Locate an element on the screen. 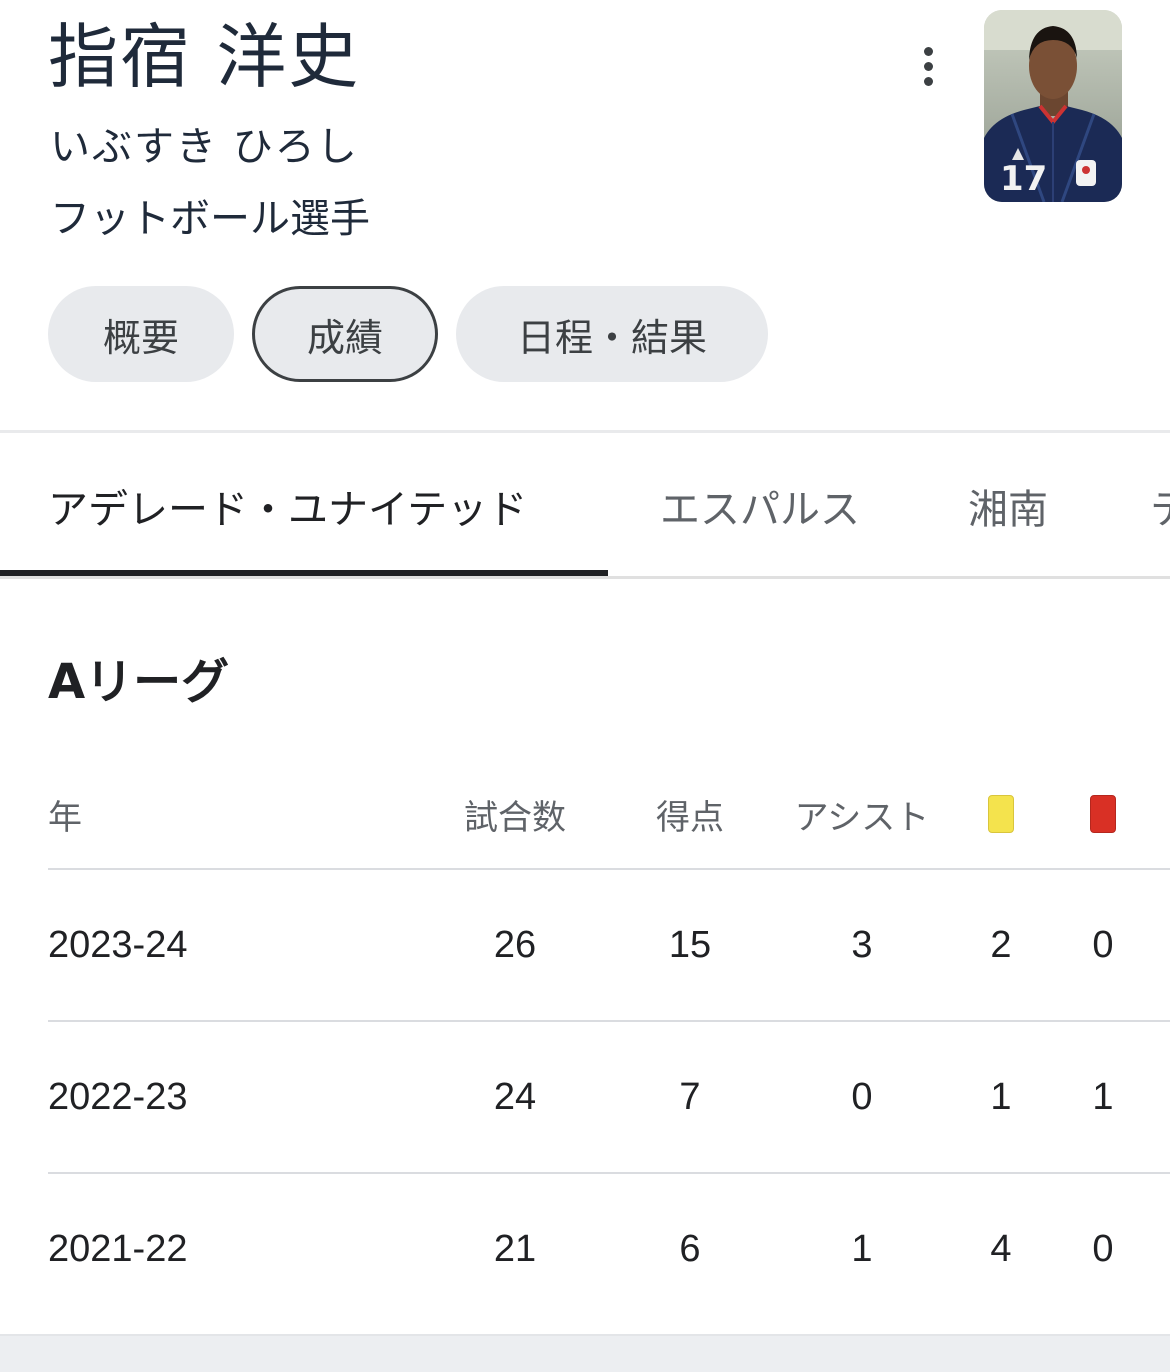 This screenshot has height=1372, width=1170. cell-yellow-cards: 1 is located at coordinates (1001, 1096).